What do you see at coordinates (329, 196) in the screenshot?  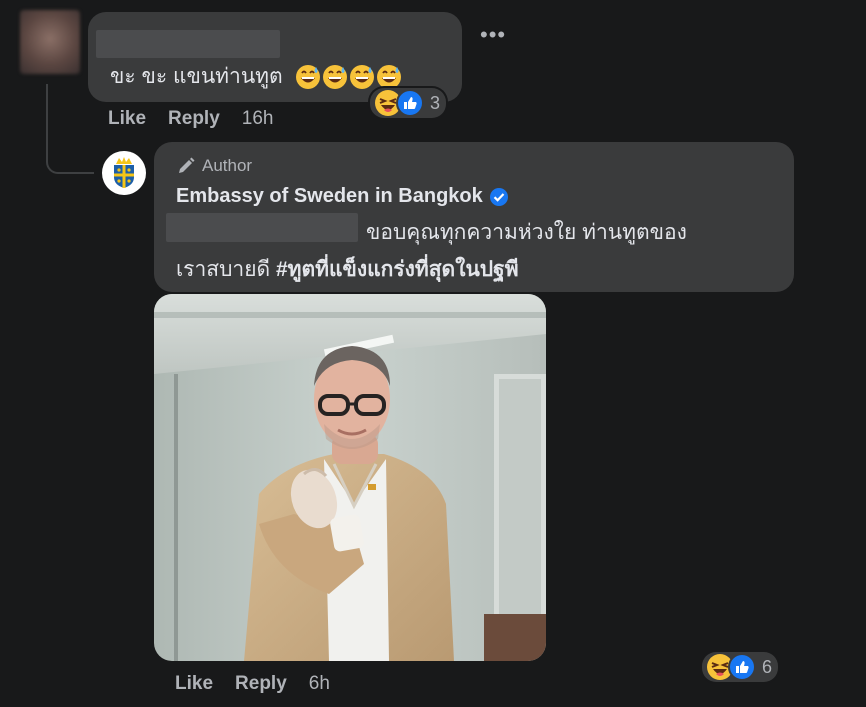 I see `author-name-text: Embassy of Sweden in Bangkok` at bounding box center [329, 196].